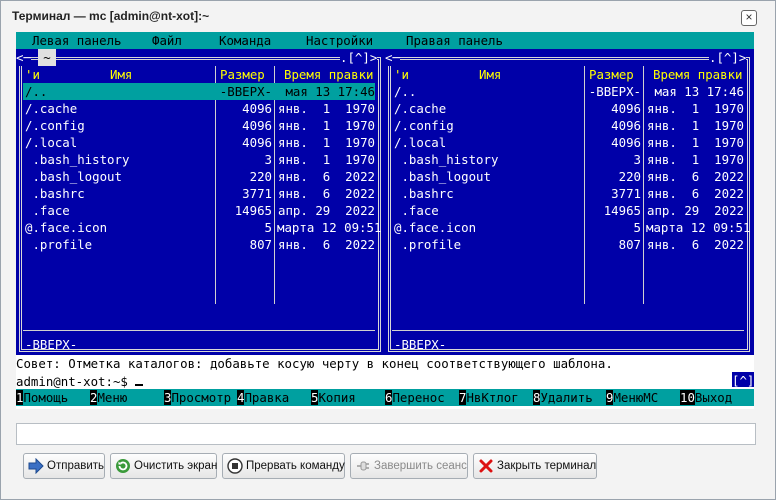  I want to click on left-col-size: Размер, so click(242, 74).